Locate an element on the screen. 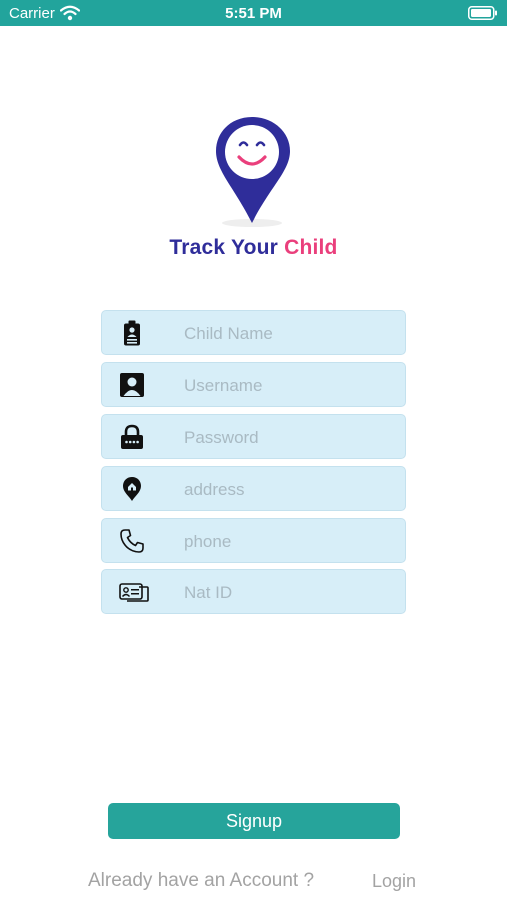 This screenshot has width=507, height=900. phone-field is located at coordinates (253, 541).